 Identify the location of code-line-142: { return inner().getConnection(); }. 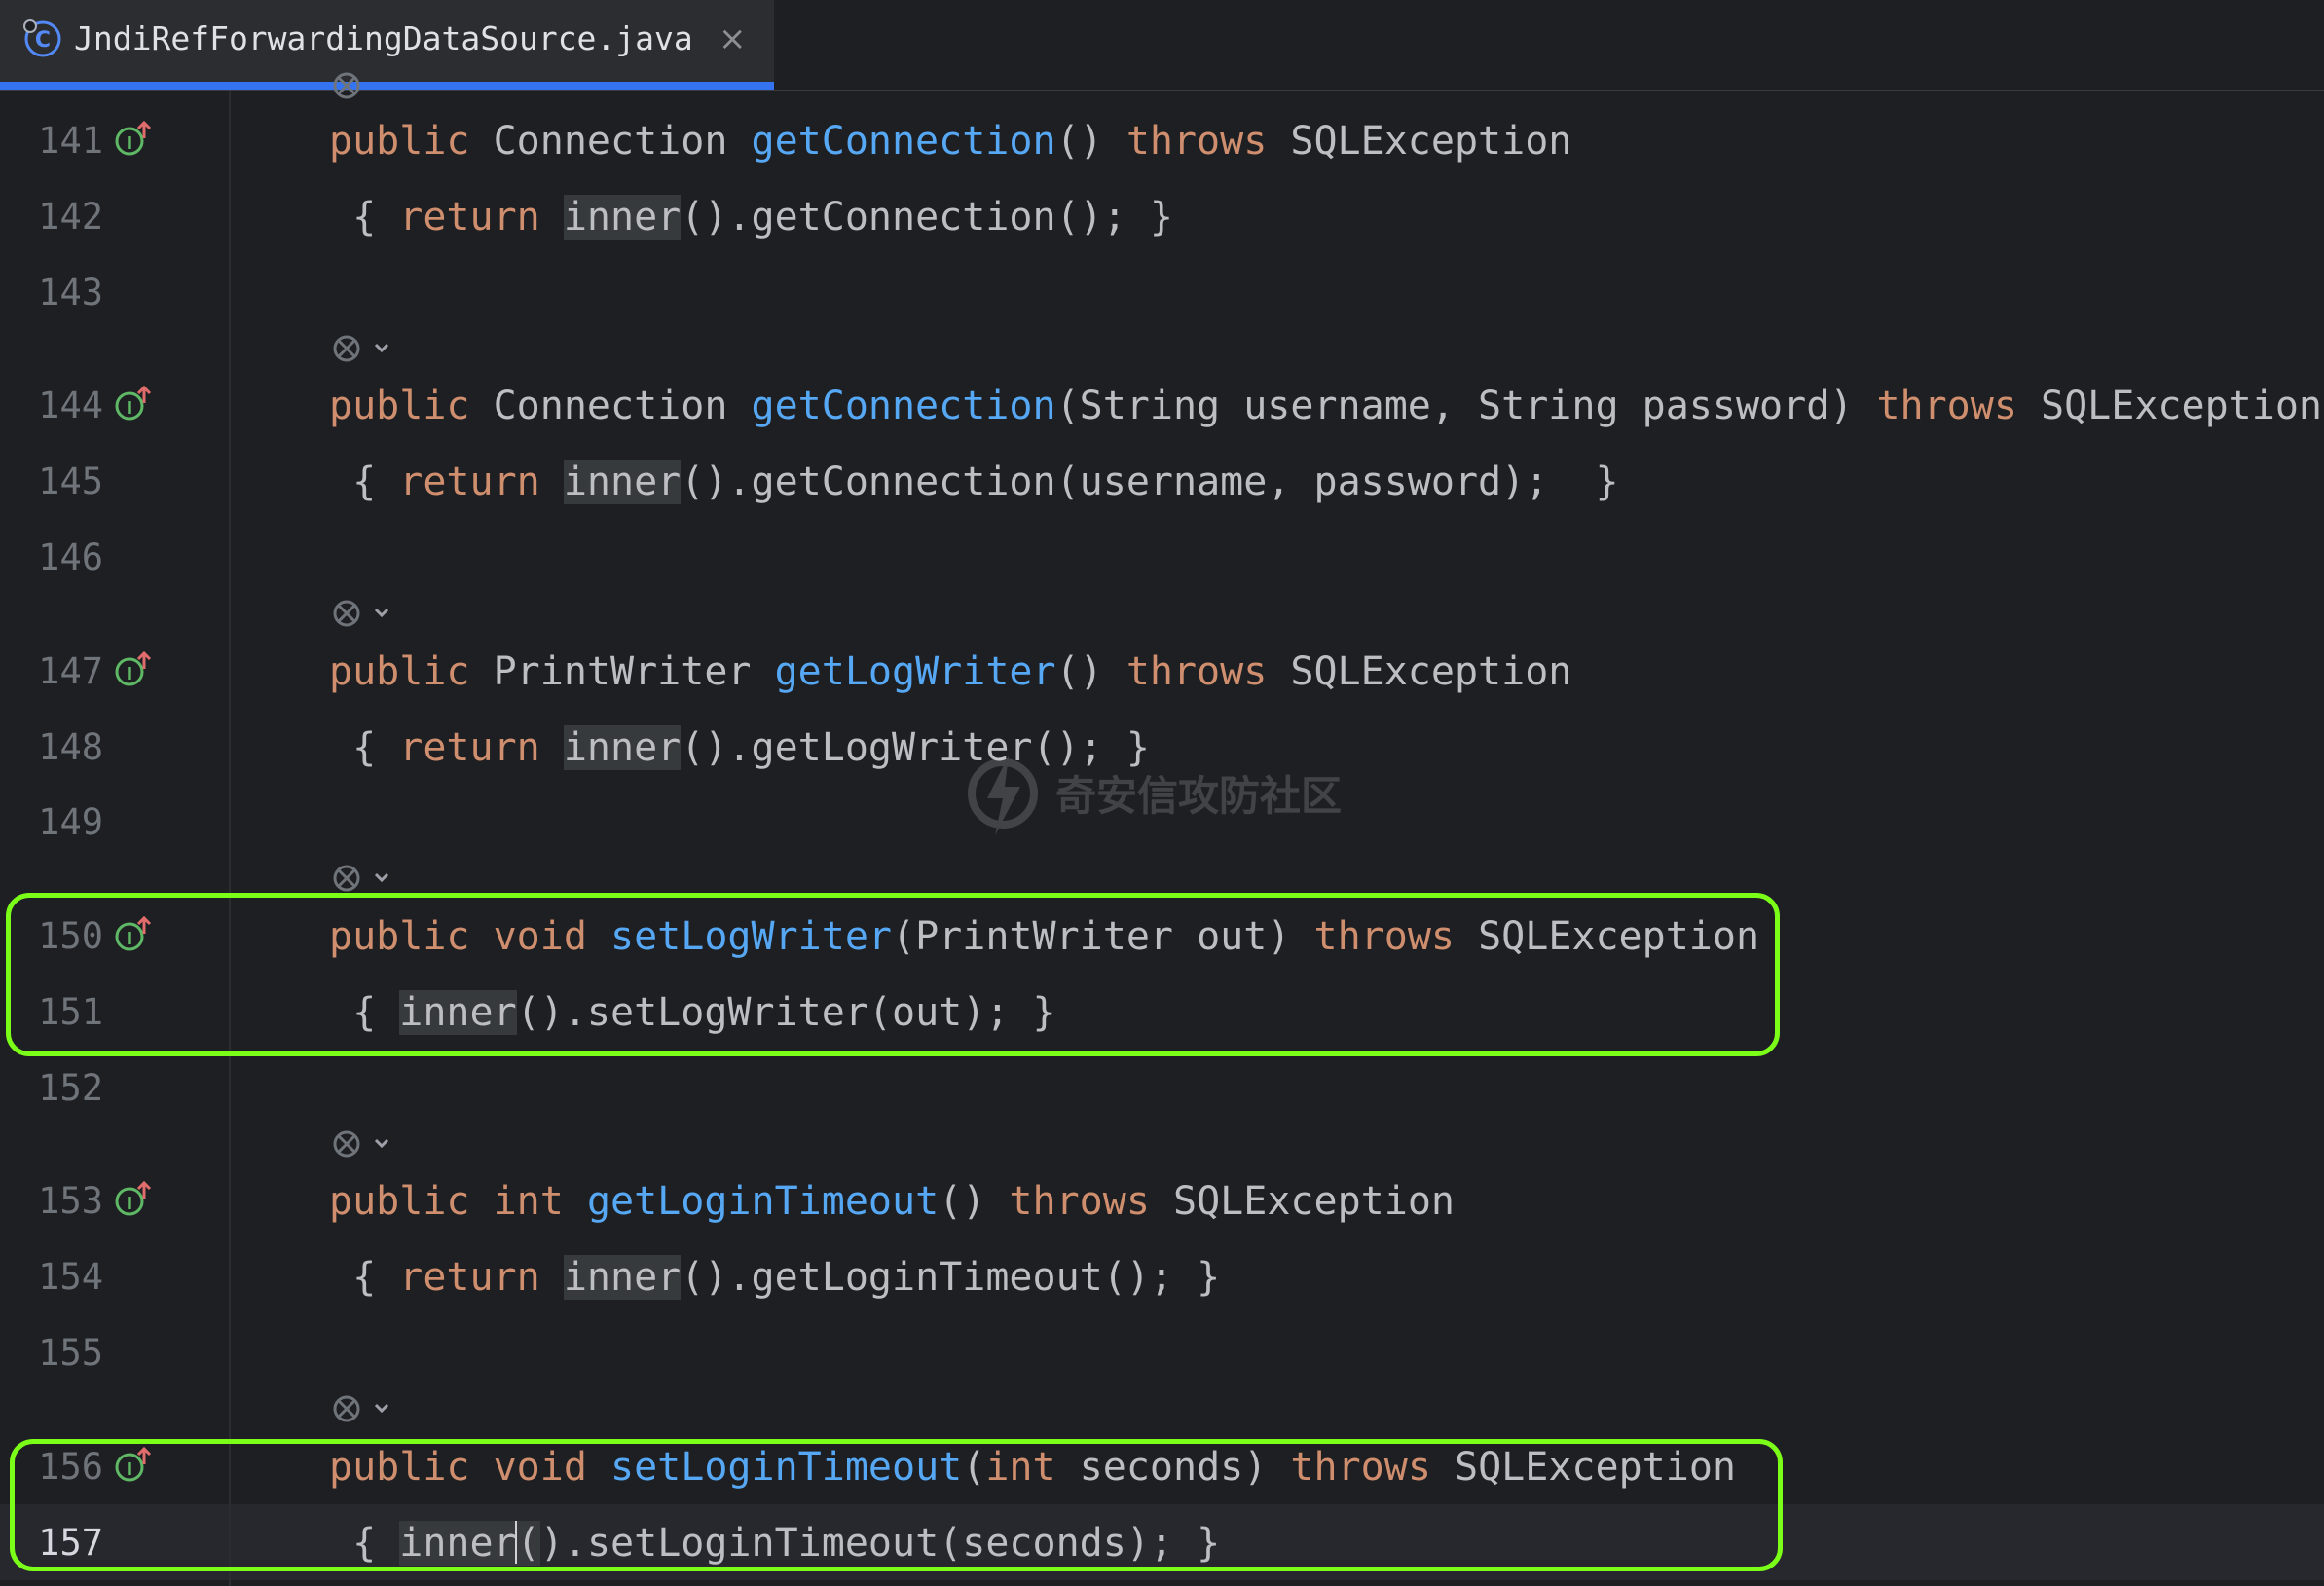
(751, 217).